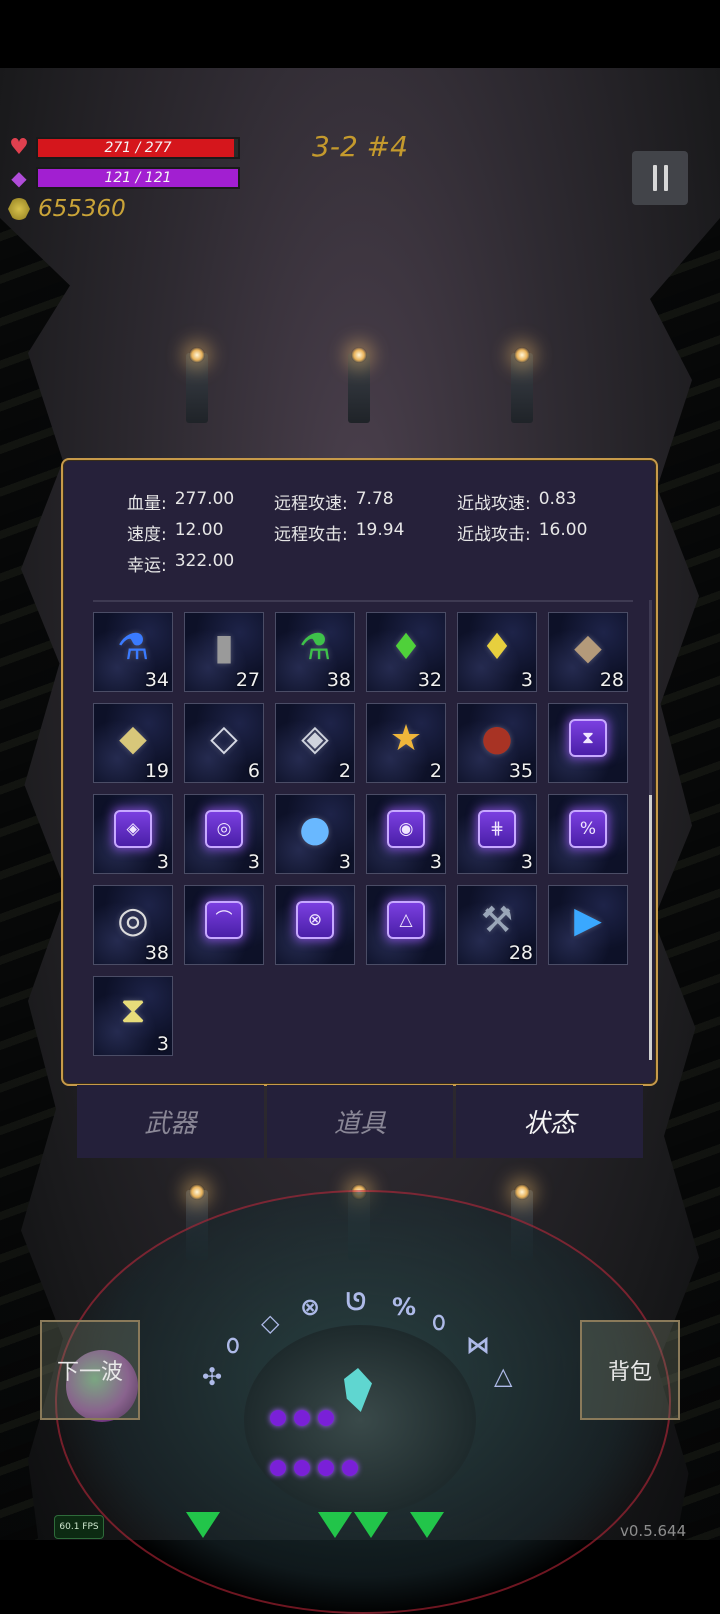 The image size is (720, 1614). Describe the element at coordinates (224, 829) in the screenshot. I see `spiral-rune-icon: ◎` at that location.